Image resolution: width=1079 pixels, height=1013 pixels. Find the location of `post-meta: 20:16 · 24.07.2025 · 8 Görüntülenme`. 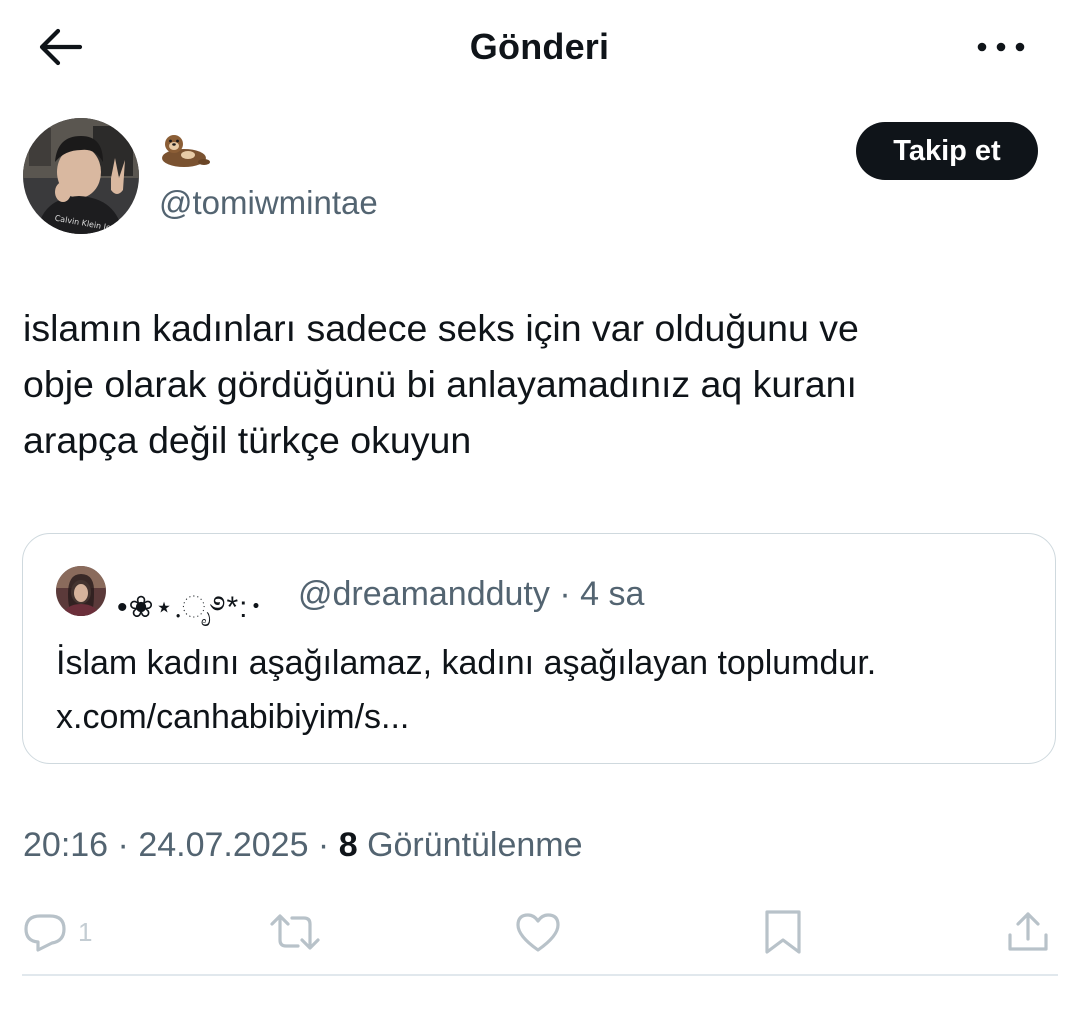

post-meta: 20:16 · 24.07.2025 · 8 Görüntülenme is located at coordinates (303, 845).